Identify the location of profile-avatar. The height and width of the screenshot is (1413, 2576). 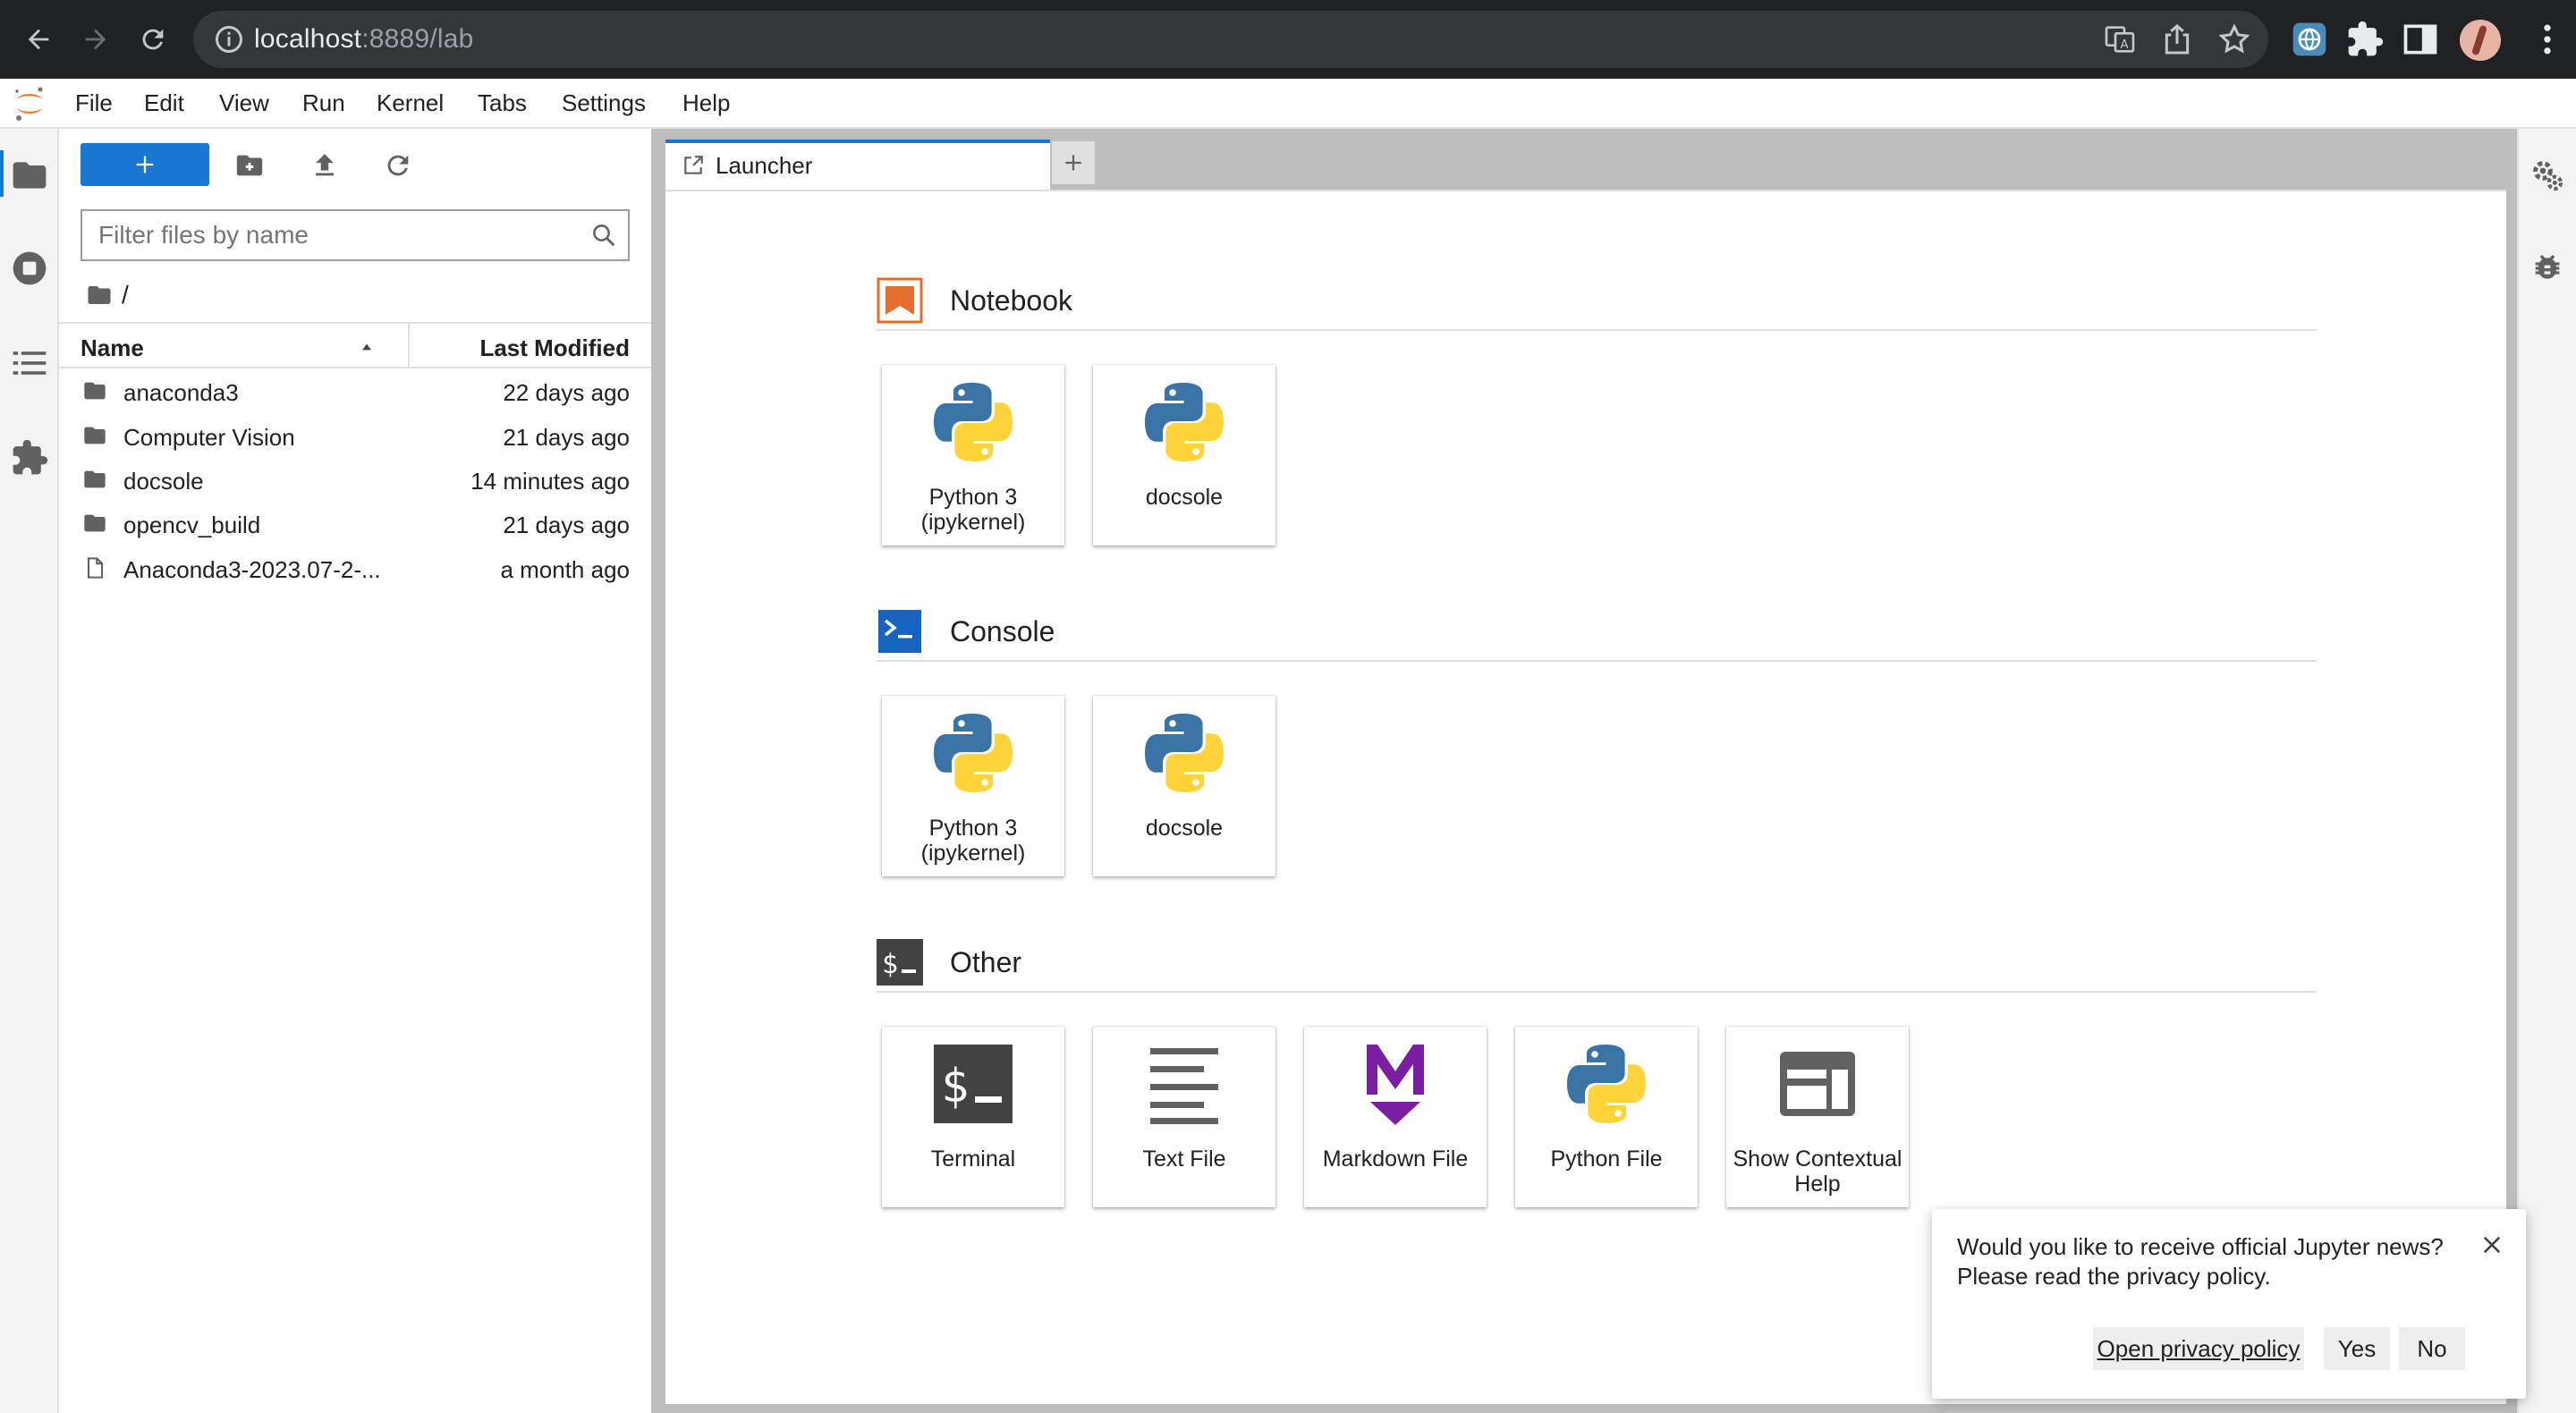
(2480, 40).